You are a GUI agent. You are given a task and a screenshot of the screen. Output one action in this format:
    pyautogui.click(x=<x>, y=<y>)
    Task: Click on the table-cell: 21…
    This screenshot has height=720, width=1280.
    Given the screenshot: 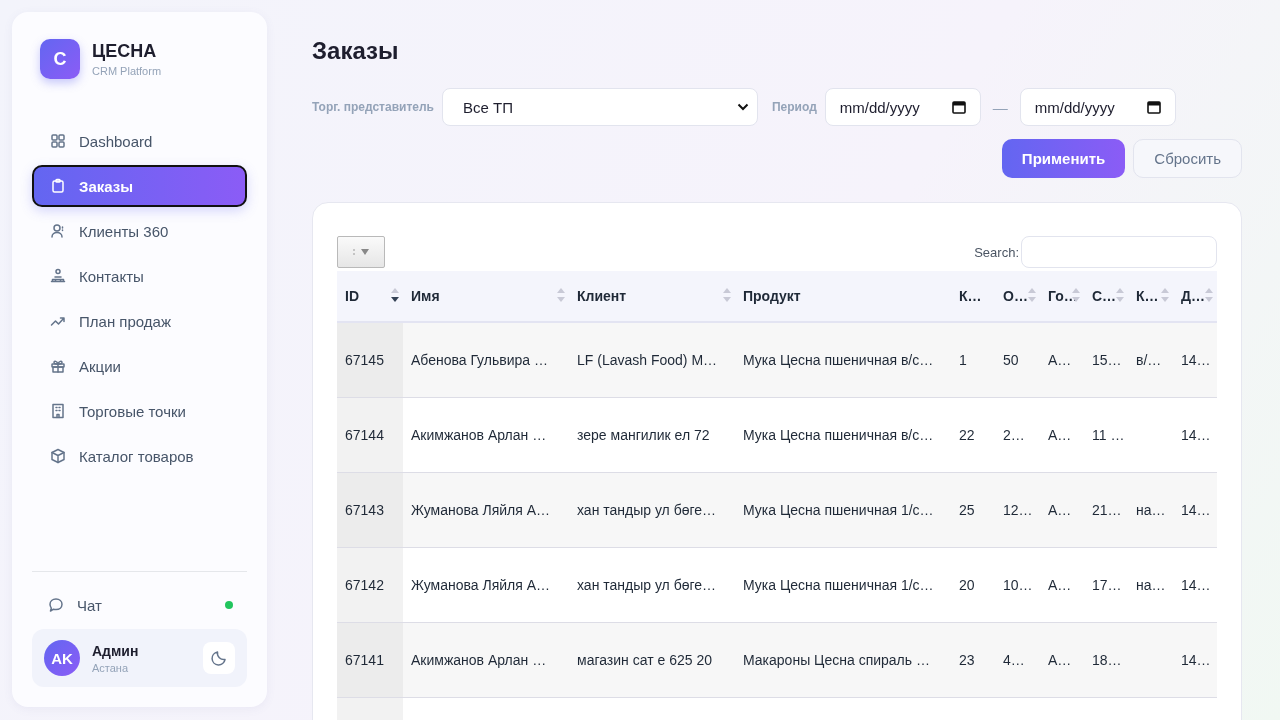 What is the action you would take?
    pyautogui.click(x=1107, y=510)
    